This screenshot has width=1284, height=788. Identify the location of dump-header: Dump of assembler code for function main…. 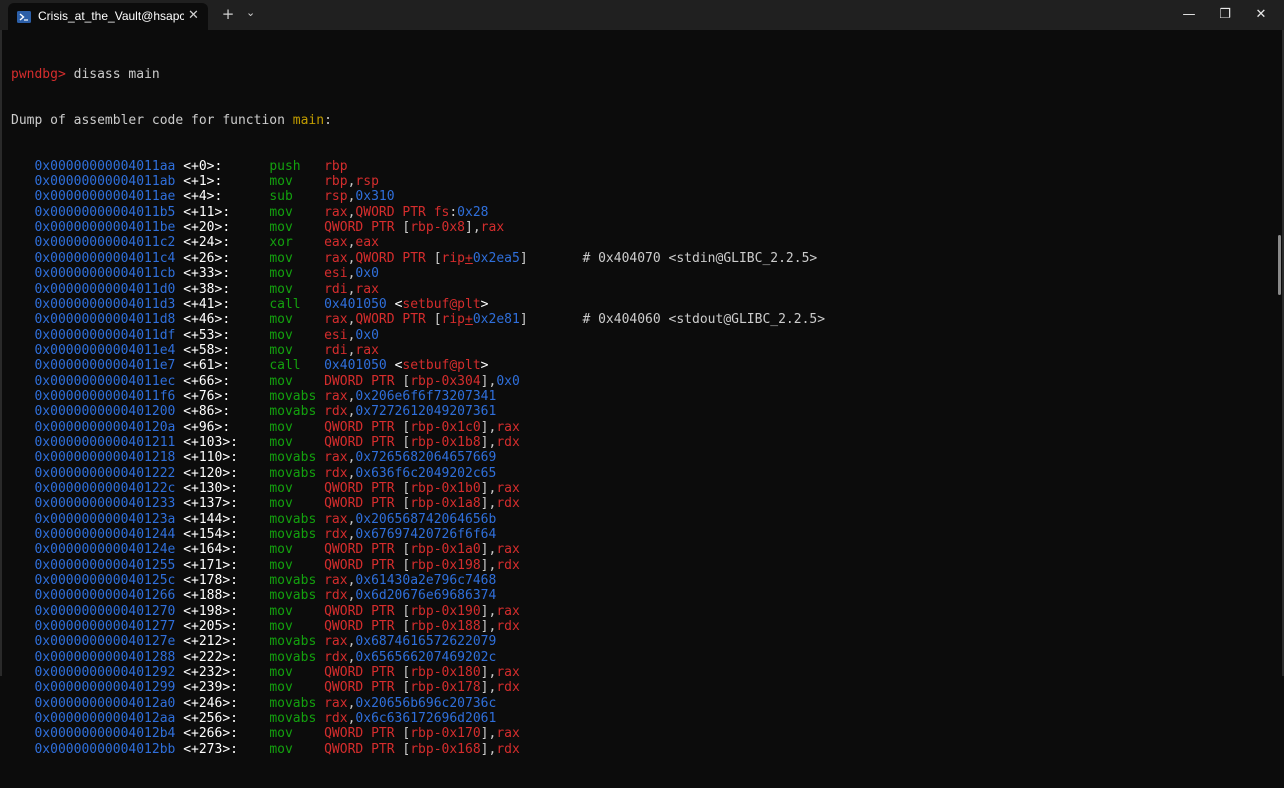
(418, 120).